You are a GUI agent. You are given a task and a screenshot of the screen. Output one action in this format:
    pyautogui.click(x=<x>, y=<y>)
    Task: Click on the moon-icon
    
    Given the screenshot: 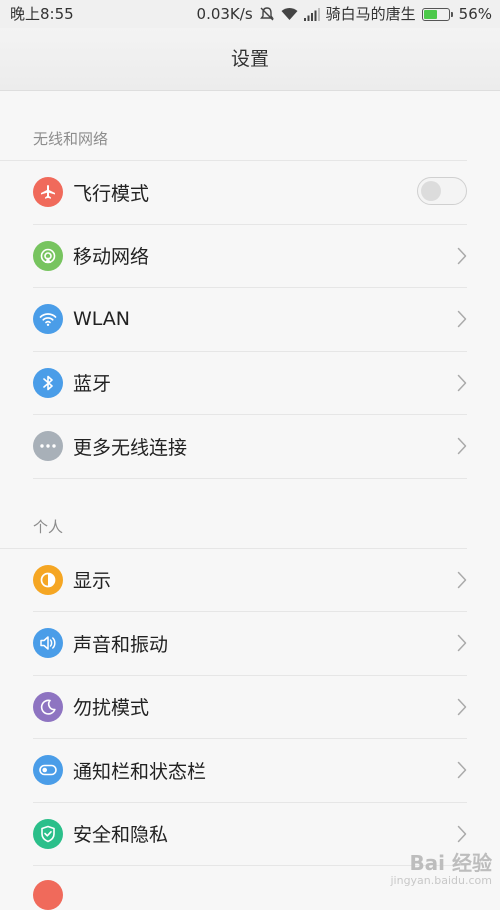 What is the action you would take?
    pyautogui.click(x=48, y=706)
    